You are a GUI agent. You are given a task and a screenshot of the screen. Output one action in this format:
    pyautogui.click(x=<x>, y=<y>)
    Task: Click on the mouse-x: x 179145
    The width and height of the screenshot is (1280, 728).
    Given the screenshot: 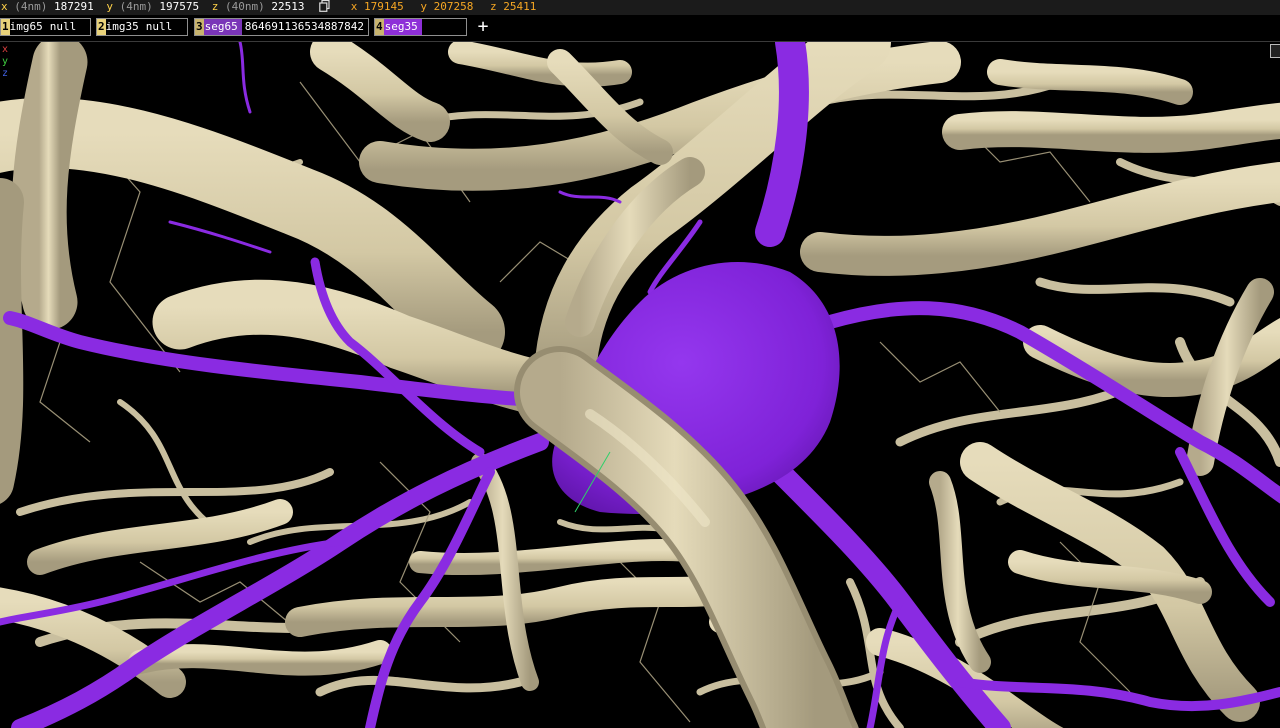 What is the action you would take?
    pyautogui.click(x=377, y=6)
    